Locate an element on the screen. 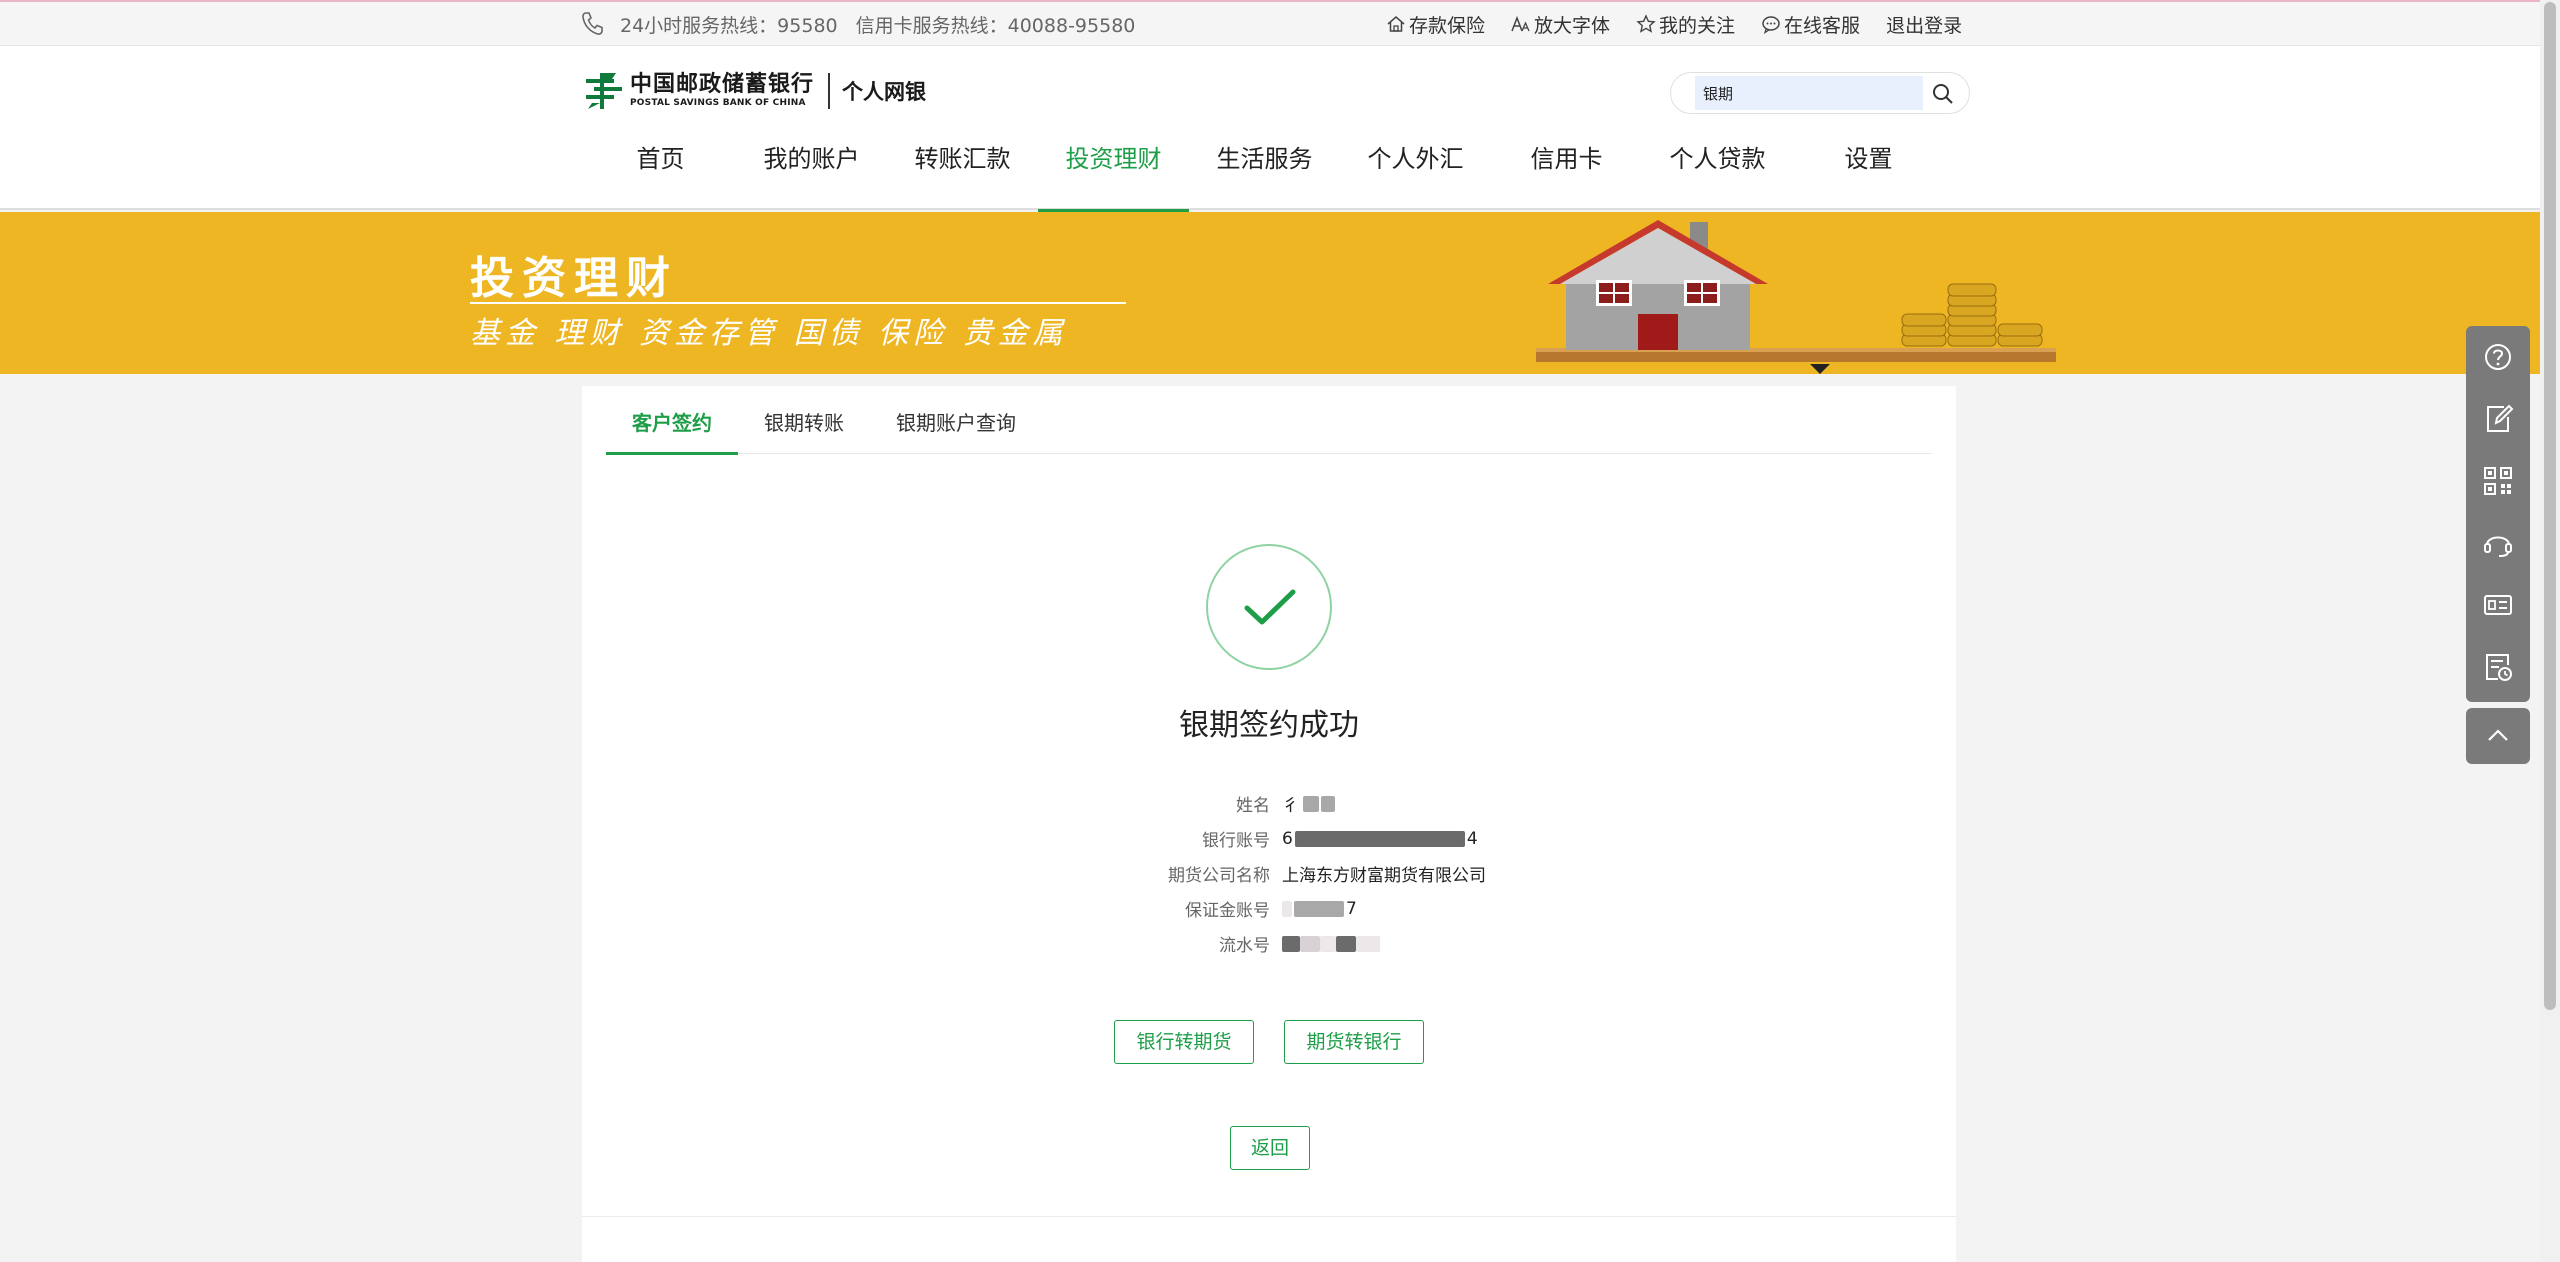 Image resolution: width=2560 pixels, height=1262 pixels. chat-icon is located at coordinates (1771, 25).